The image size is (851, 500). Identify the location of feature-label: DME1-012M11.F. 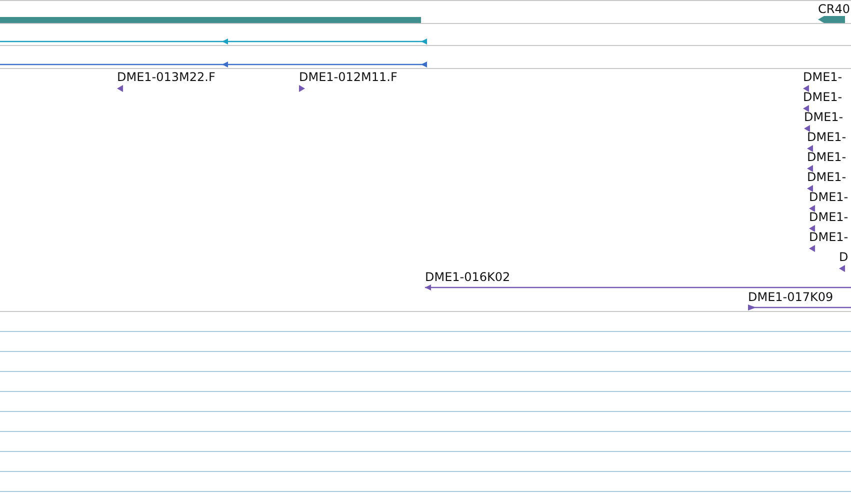
(348, 77).